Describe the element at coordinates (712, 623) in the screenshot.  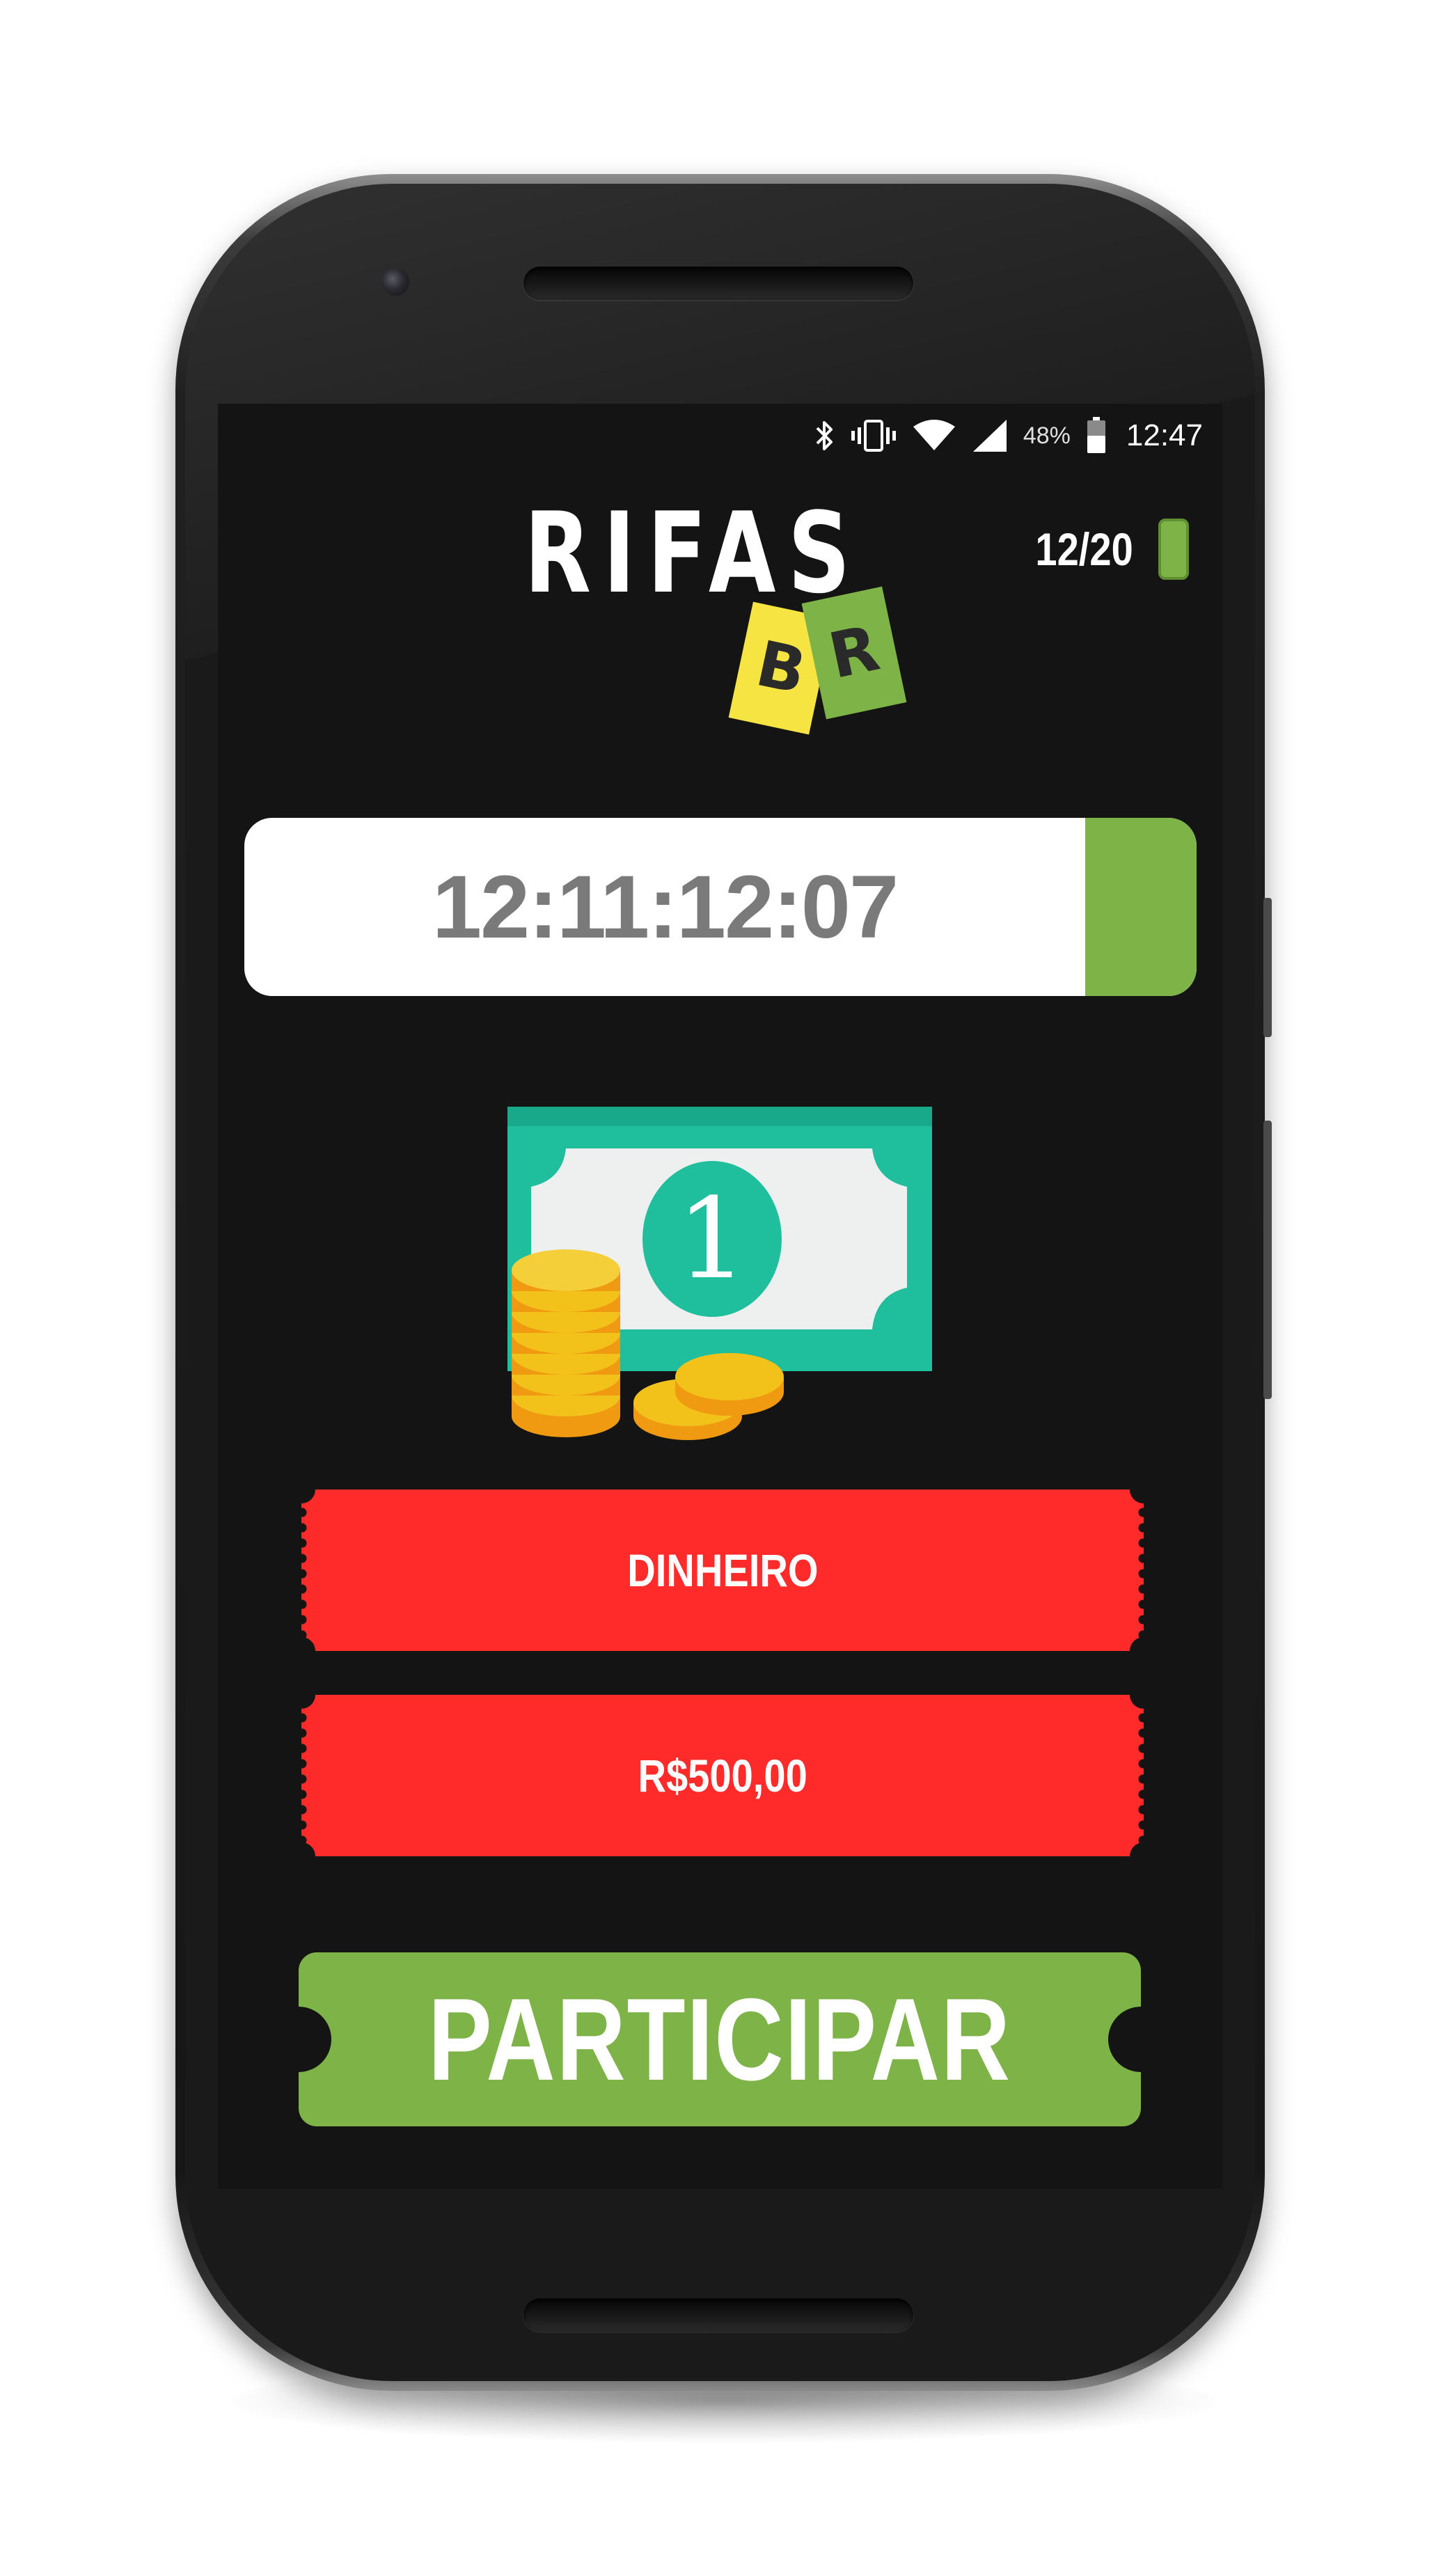
I see `app-logo: RIFAS B R` at that location.